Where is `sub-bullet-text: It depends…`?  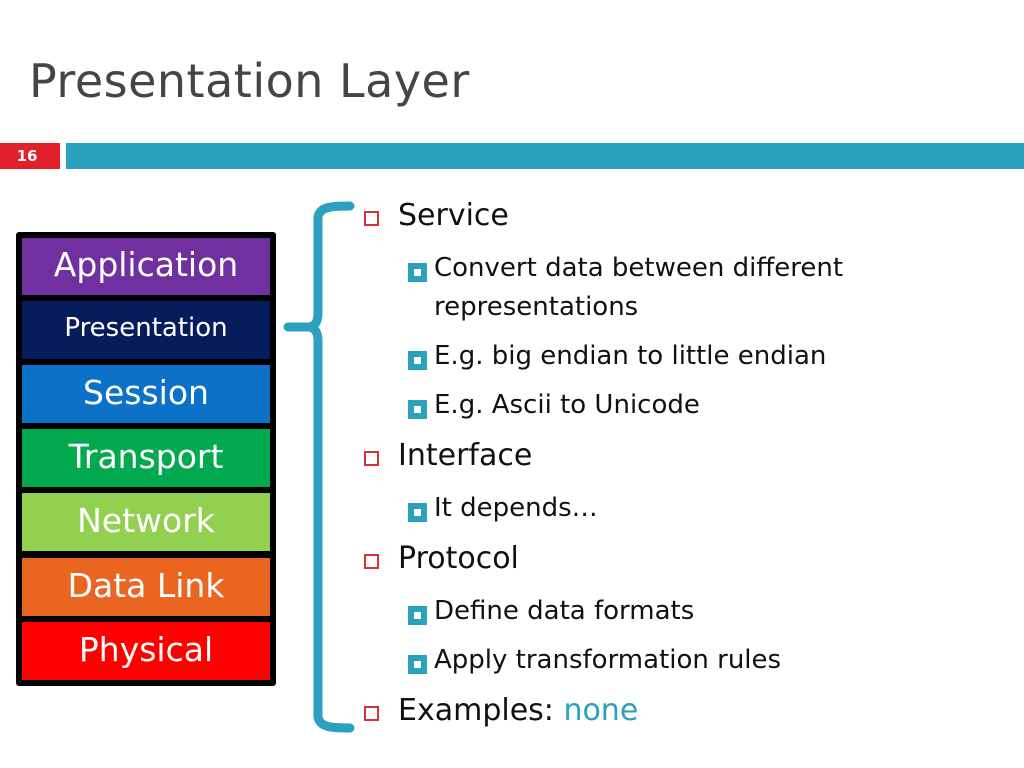 sub-bullet-text: It depends… is located at coordinates (516, 508).